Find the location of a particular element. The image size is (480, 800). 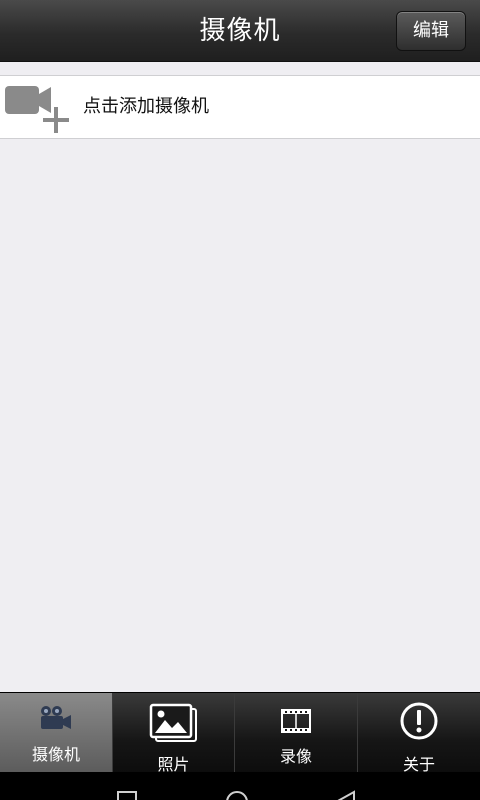

edit-button: 编辑 is located at coordinates (431, 31).